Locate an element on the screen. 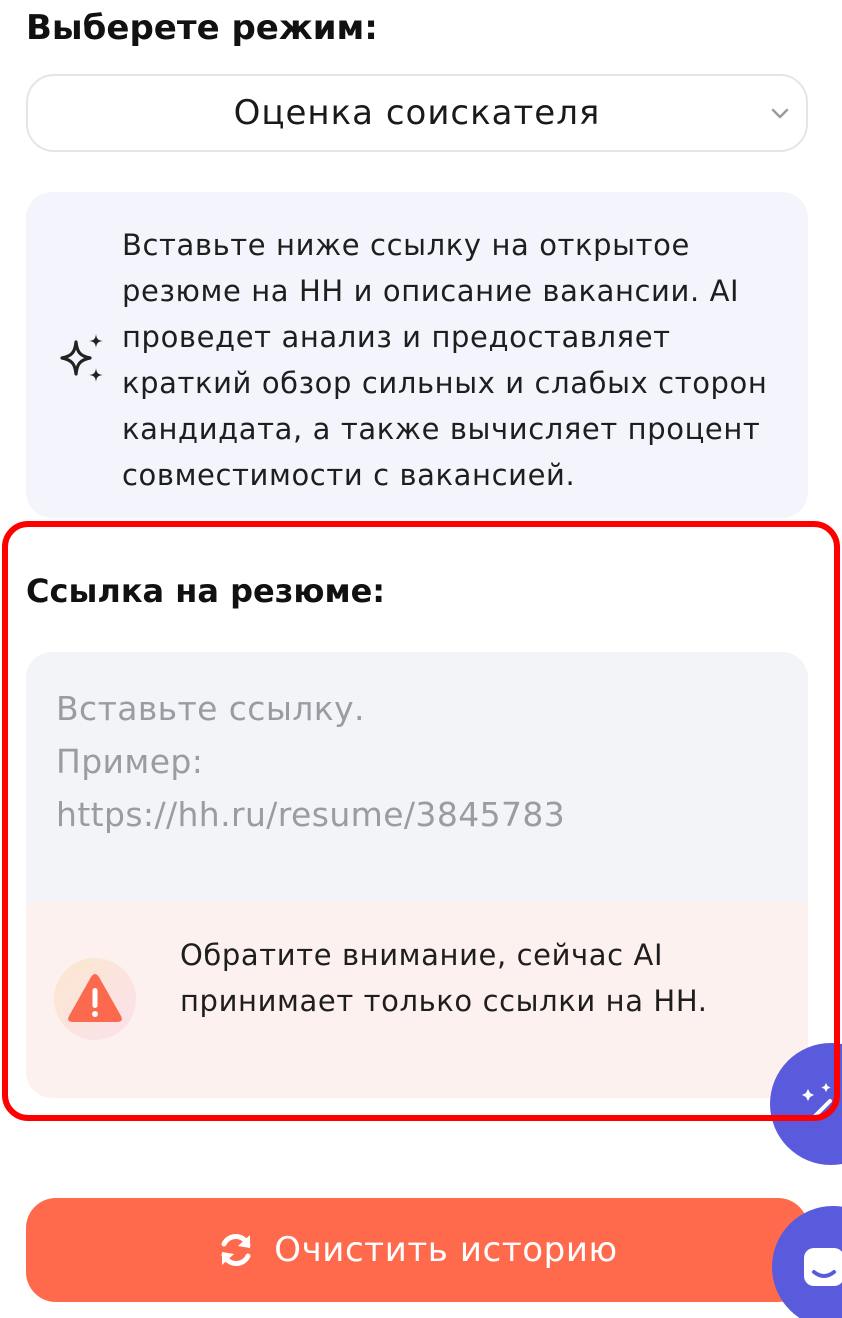  placeholder-line: Пример: is located at coordinates (130, 761).